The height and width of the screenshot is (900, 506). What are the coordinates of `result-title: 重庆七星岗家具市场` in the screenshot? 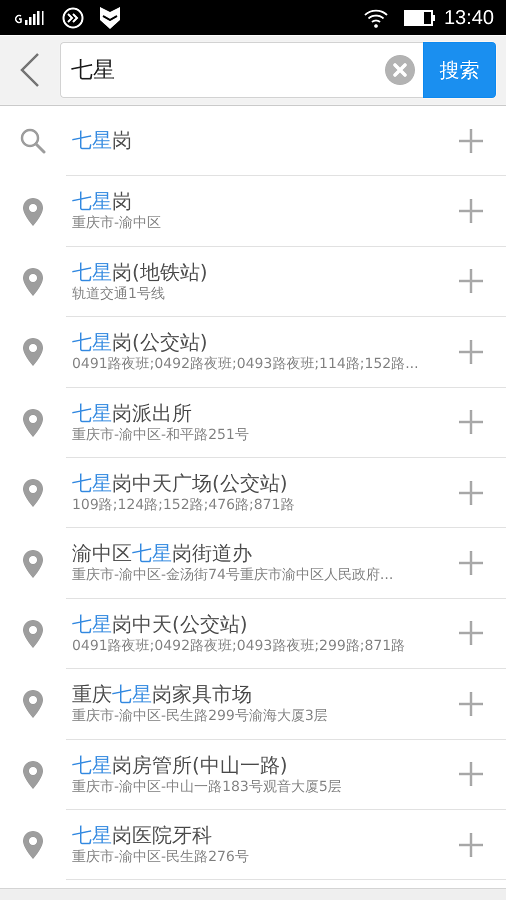 It's located at (162, 695).